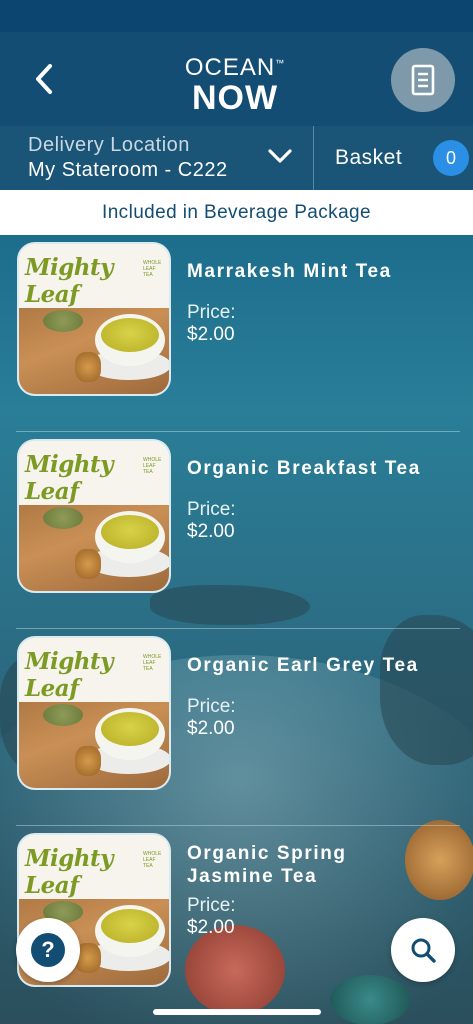 This screenshot has height=1024, width=473. I want to click on item-title: Organic Earl Grey Tea, so click(303, 665).